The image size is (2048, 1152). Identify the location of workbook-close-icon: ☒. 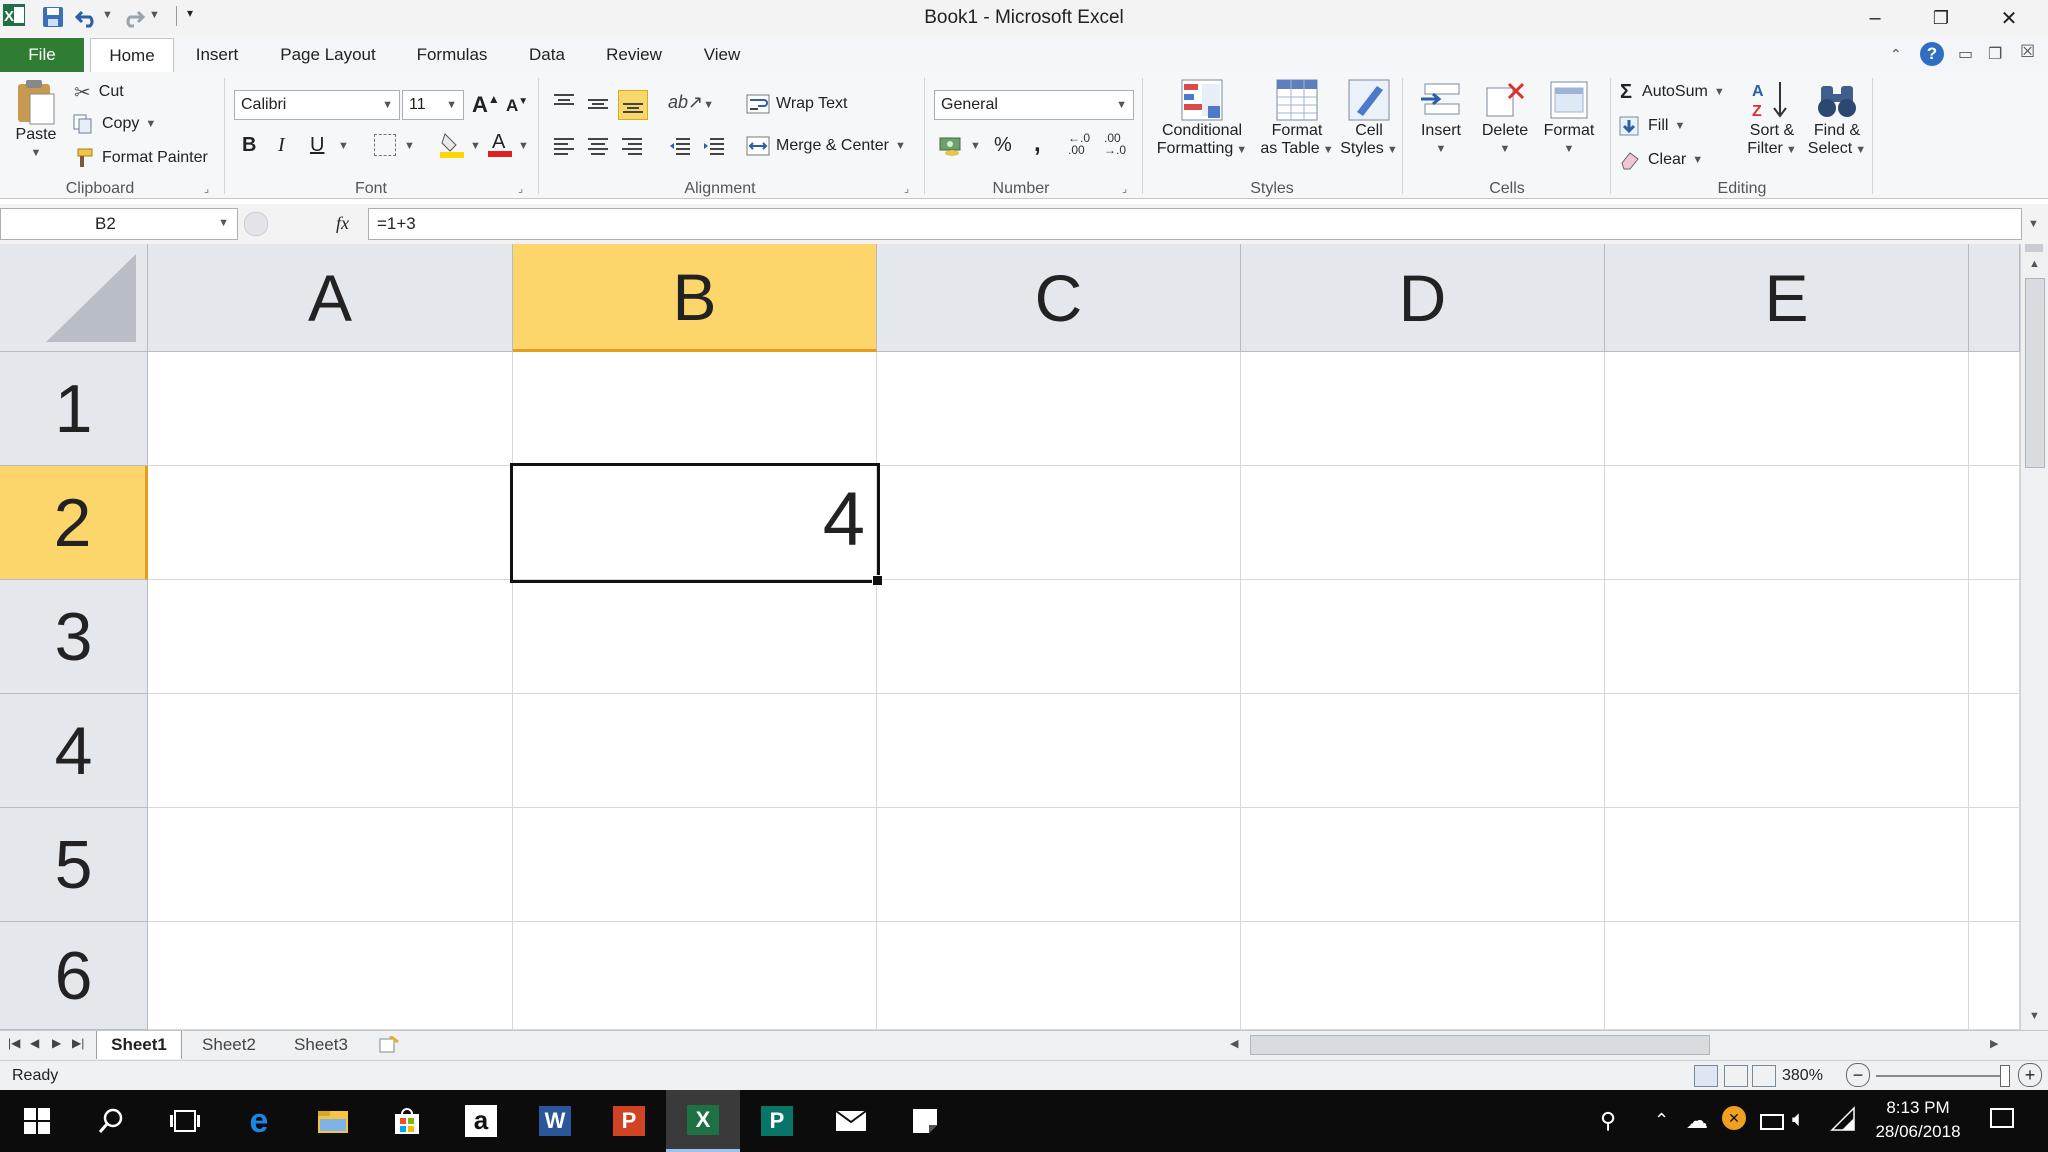
(2027, 52).